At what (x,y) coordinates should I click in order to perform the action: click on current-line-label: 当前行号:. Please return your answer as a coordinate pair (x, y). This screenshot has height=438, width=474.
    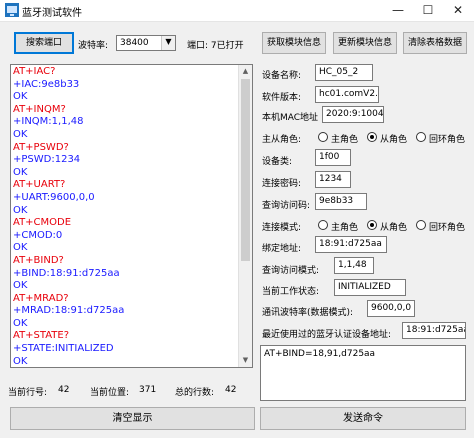
    Looking at the image, I should click on (28, 393).